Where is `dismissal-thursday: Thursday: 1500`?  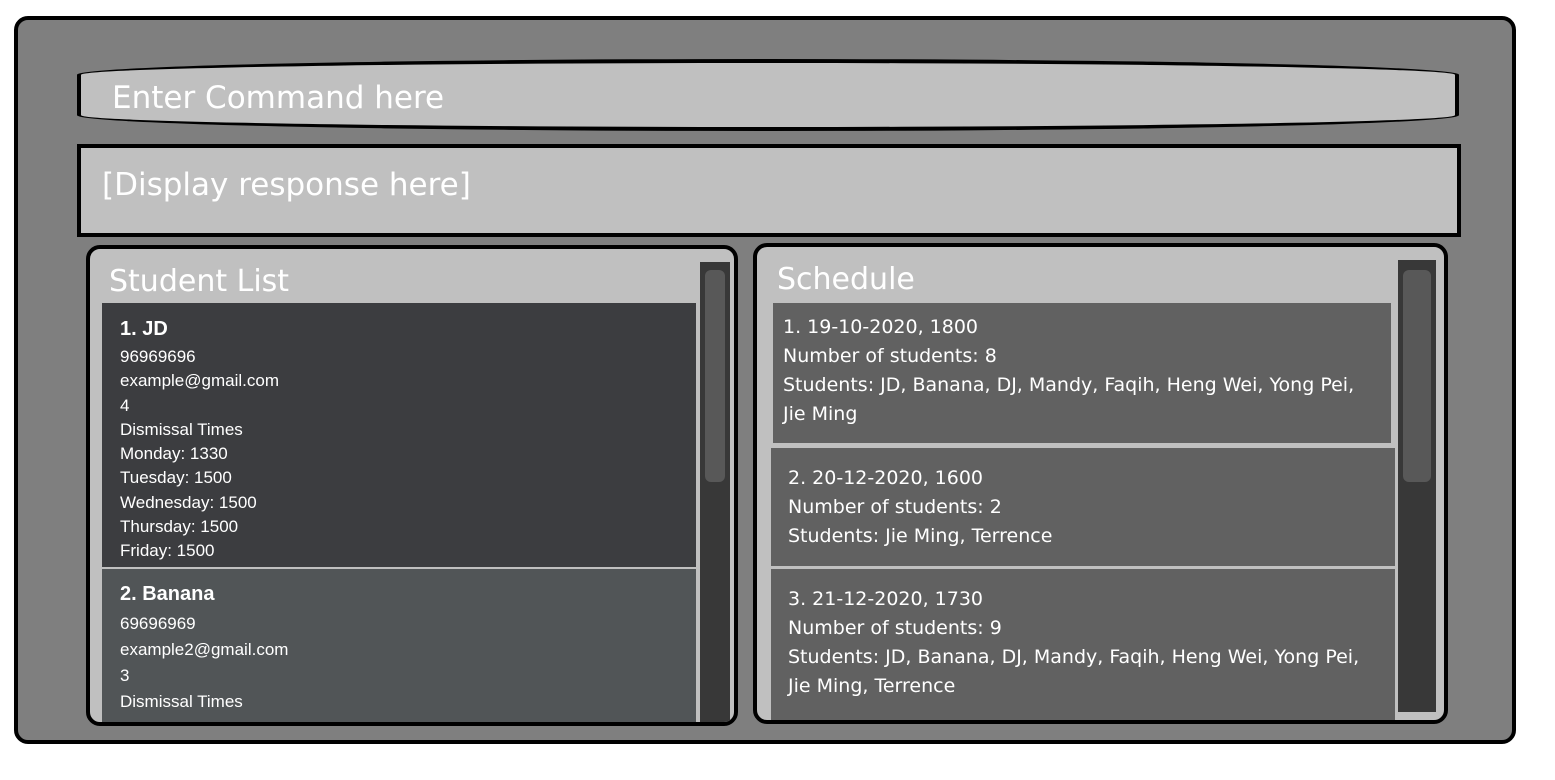
dismissal-thursday: Thursday: 1500 is located at coordinates (179, 527).